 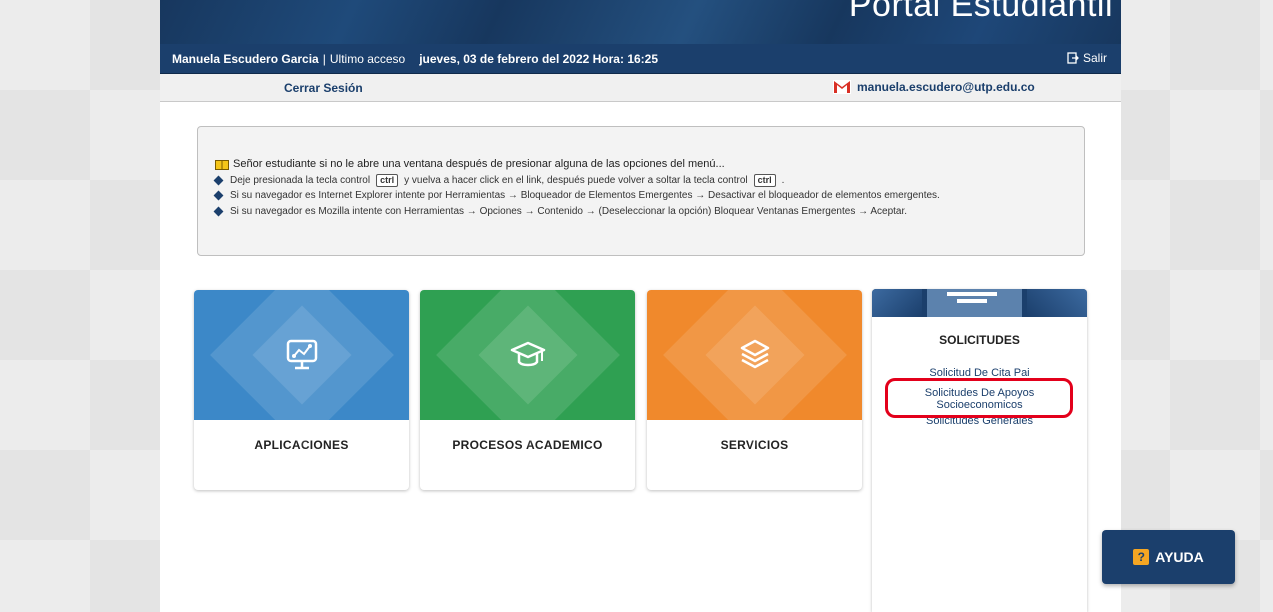 I want to click on notice-row-ctrl-text: Deje presionada la tecla control, so click(x=300, y=180).